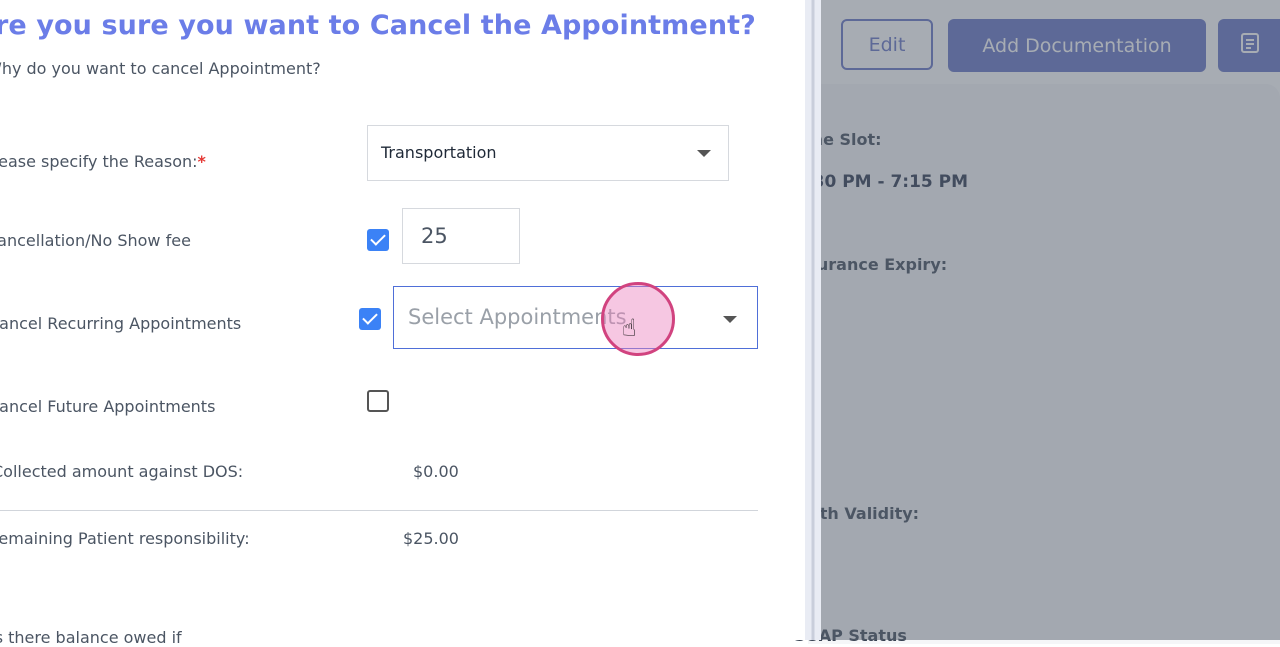  I want to click on reason-label-text: Please specify the Reason:, so click(99, 161).